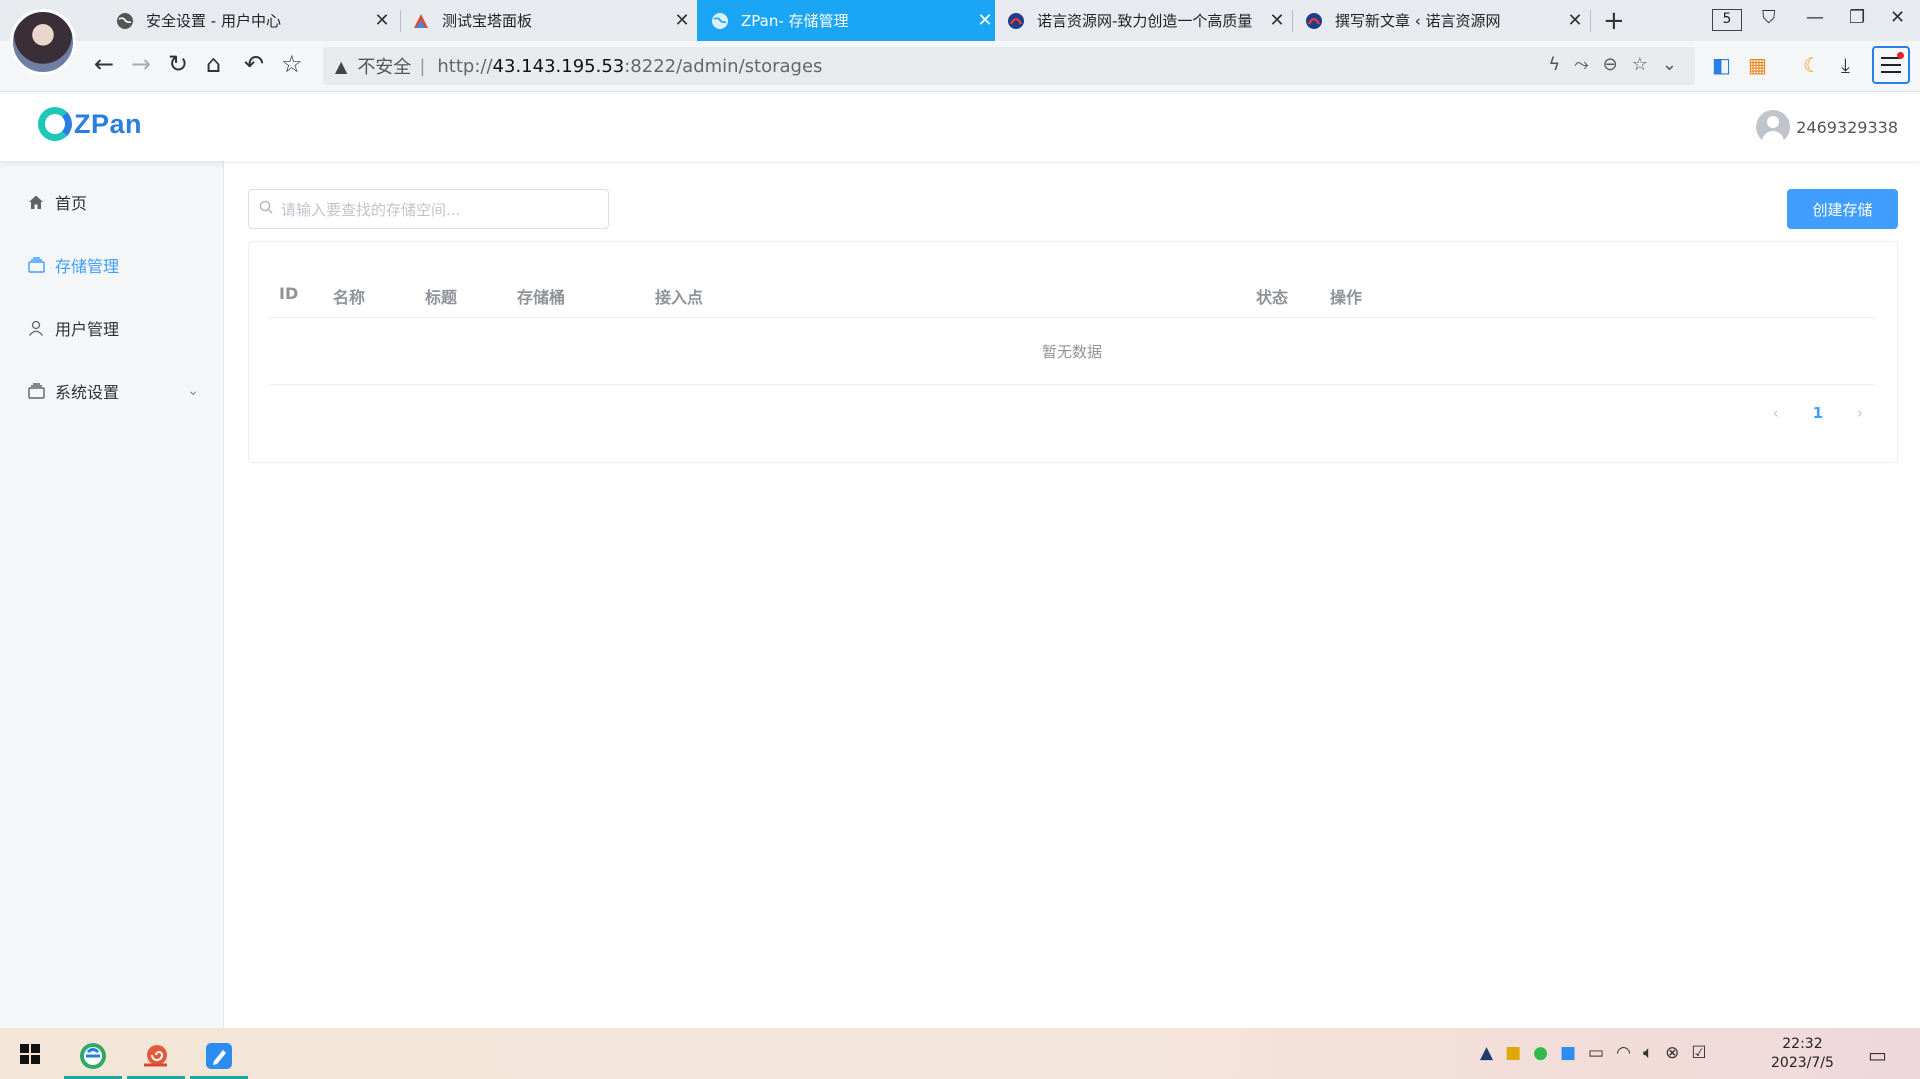  Describe the element at coordinates (1802, 1063) in the screenshot. I see `clock-date: 2023/7/5` at that location.